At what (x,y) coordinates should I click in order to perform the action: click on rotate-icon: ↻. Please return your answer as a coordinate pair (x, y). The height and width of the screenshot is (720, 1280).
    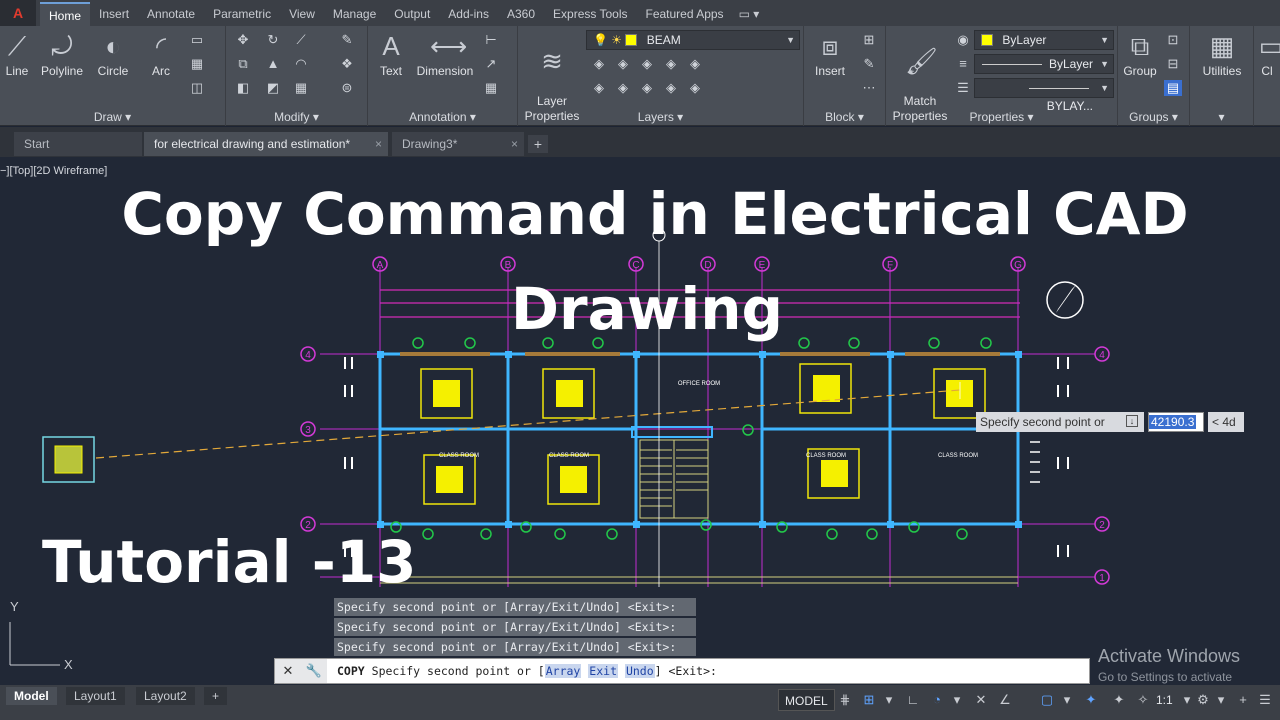
    Looking at the image, I should click on (273, 40).